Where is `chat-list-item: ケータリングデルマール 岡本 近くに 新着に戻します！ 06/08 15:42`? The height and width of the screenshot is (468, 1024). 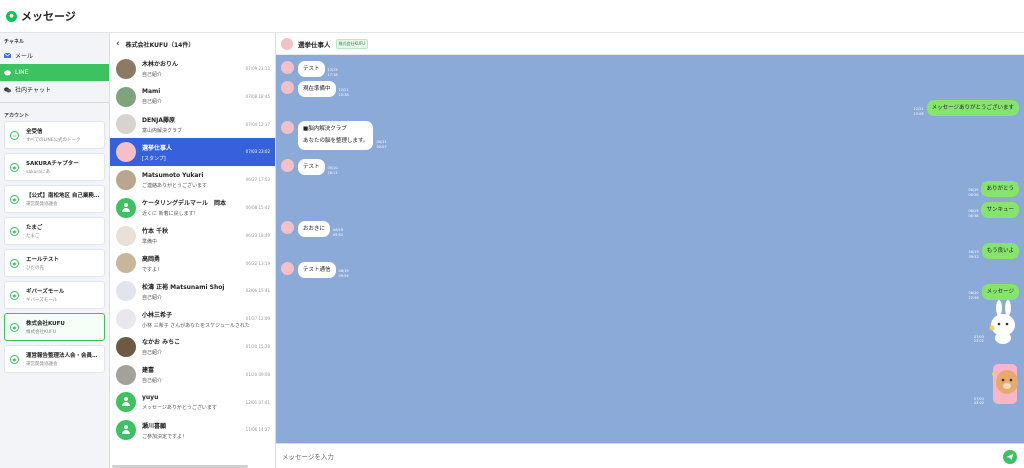
chat-list-item: ケータリングデルマール 岡本 近くに 新着に戻します！ 06/08 15:42 is located at coordinates (192, 208).